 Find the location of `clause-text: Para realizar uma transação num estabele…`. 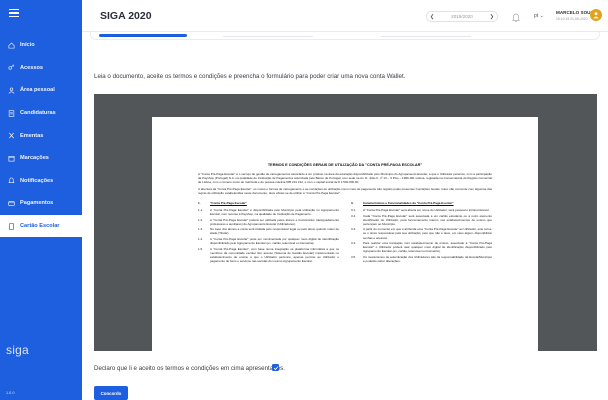

clause-text: Para realizar uma transação num estabele… is located at coordinates (427, 247).